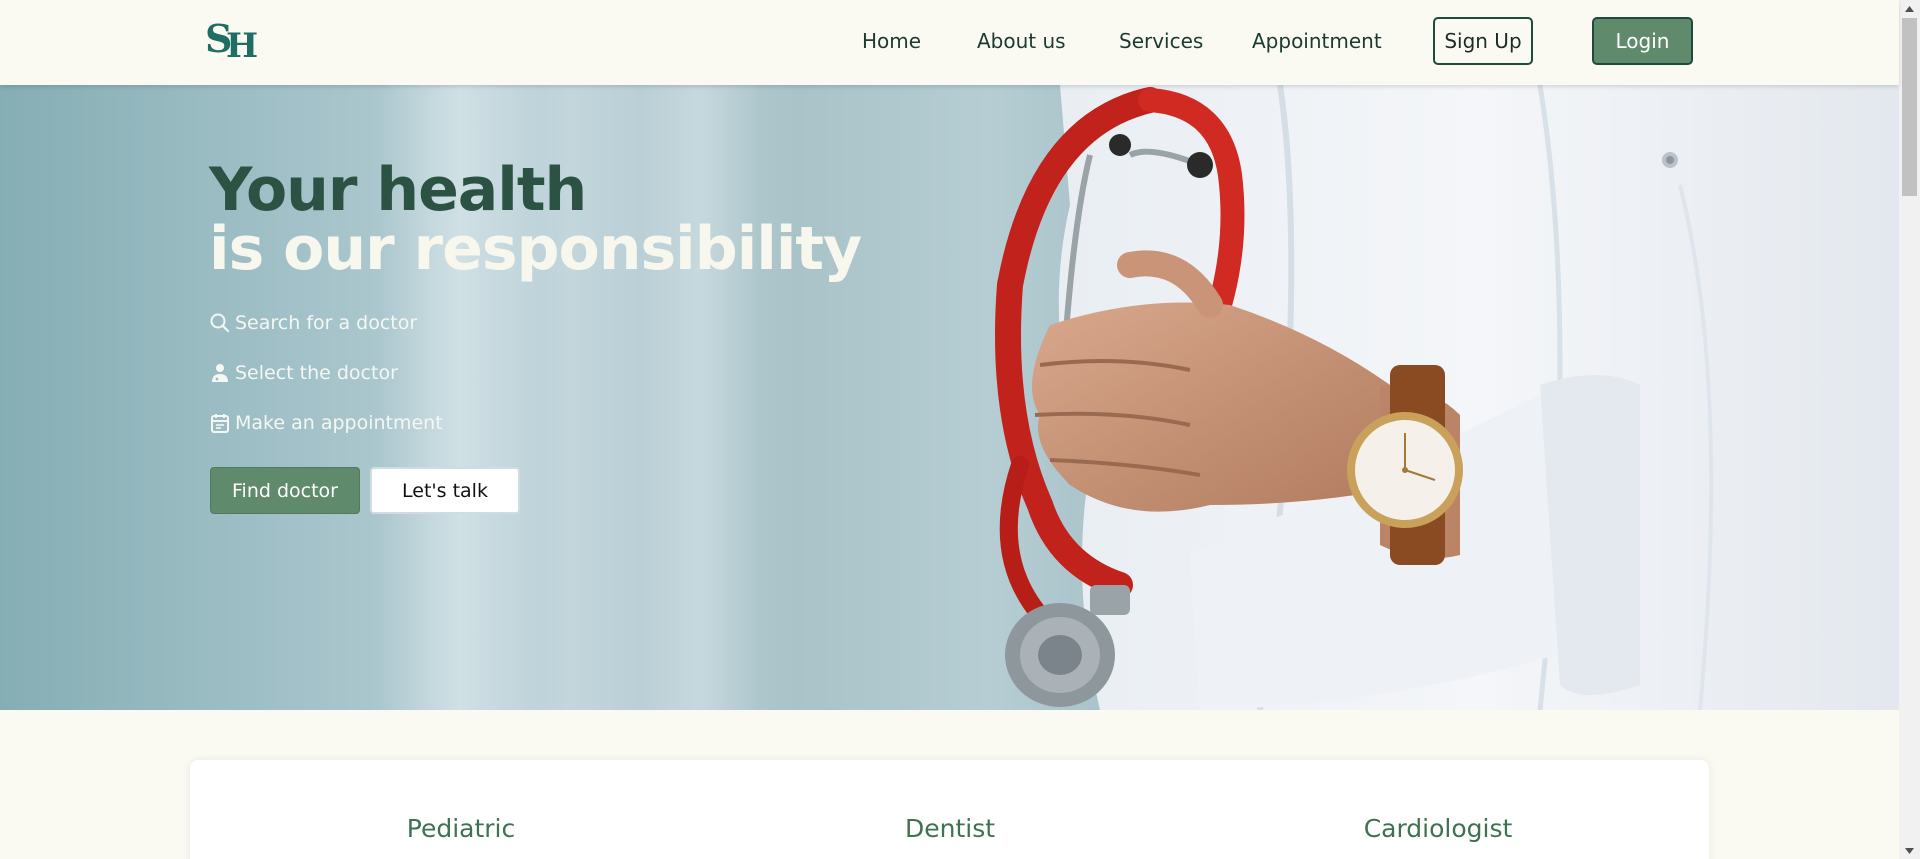 This screenshot has width=1920, height=859. Describe the element at coordinates (445, 490) in the screenshot. I see `lets-talk-button: Let's talk` at that location.